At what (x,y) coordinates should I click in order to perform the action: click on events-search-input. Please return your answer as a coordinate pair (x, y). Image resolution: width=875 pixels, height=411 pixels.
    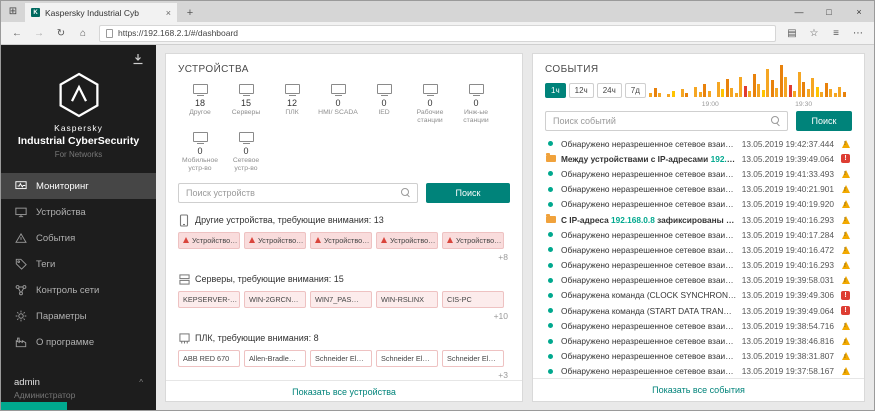
    Looking at the image, I should click on (662, 121).